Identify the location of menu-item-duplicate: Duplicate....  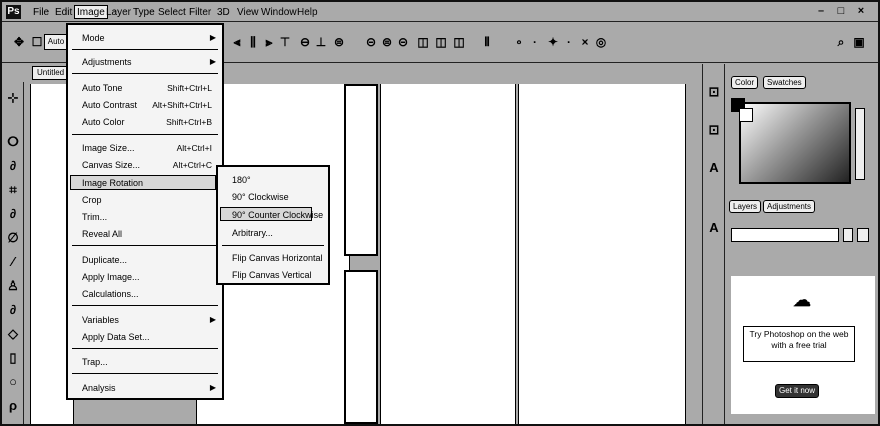
(104, 260).